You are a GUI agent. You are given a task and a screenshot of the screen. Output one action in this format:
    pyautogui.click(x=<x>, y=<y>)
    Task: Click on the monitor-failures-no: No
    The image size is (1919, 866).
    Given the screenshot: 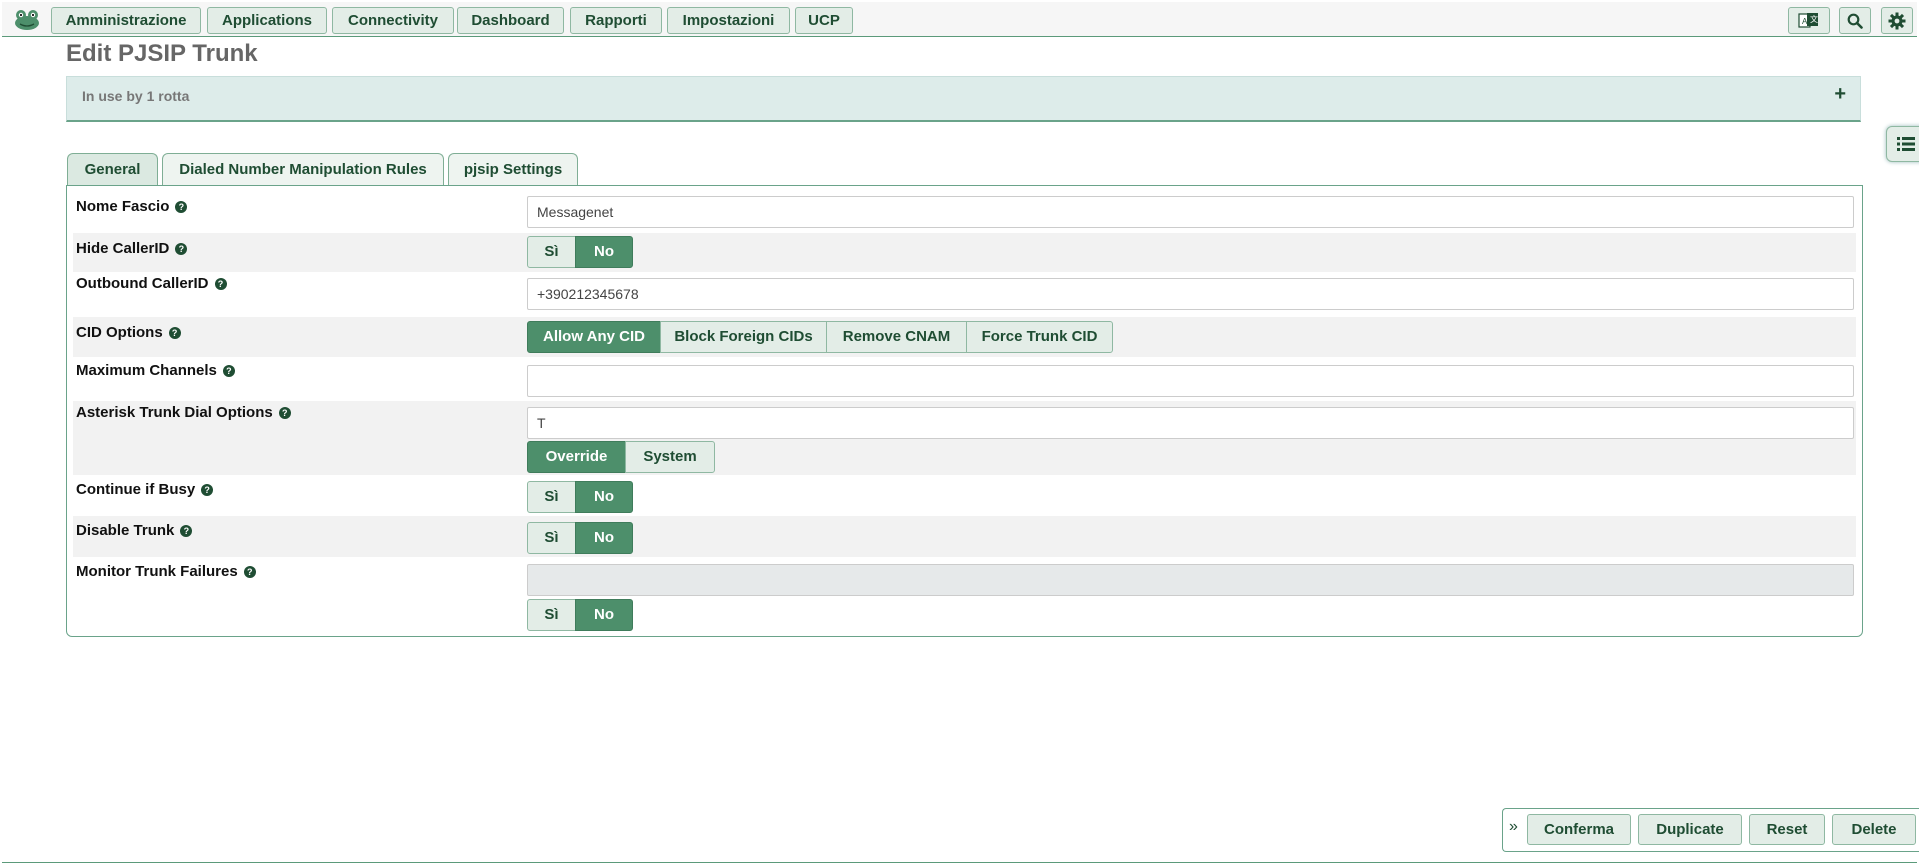 What is the action you would take?
    pyautogui.click(x=604, y=615)
    